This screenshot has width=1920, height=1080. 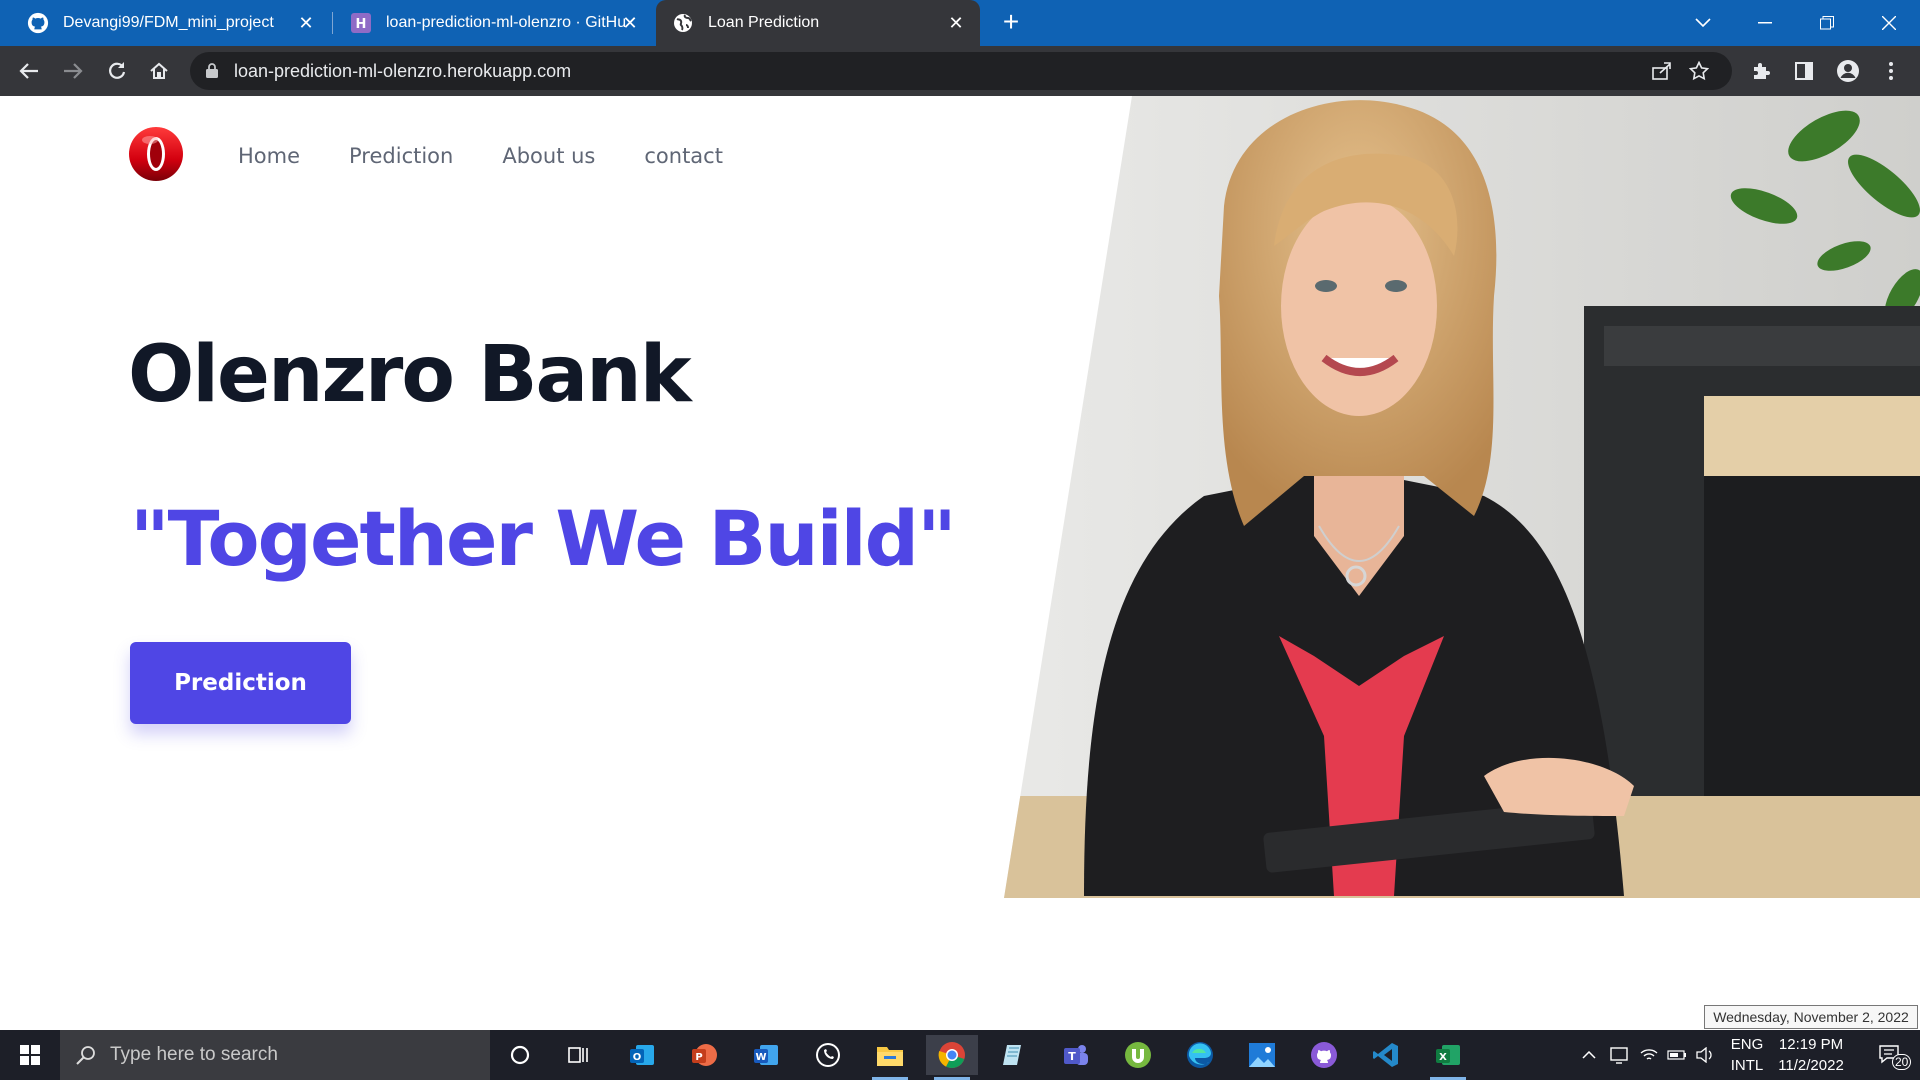 What do you see at coordinates (1649, 1055) in the screenshot?
I see `wifi-icon` at bounding box center [1649, 1055].